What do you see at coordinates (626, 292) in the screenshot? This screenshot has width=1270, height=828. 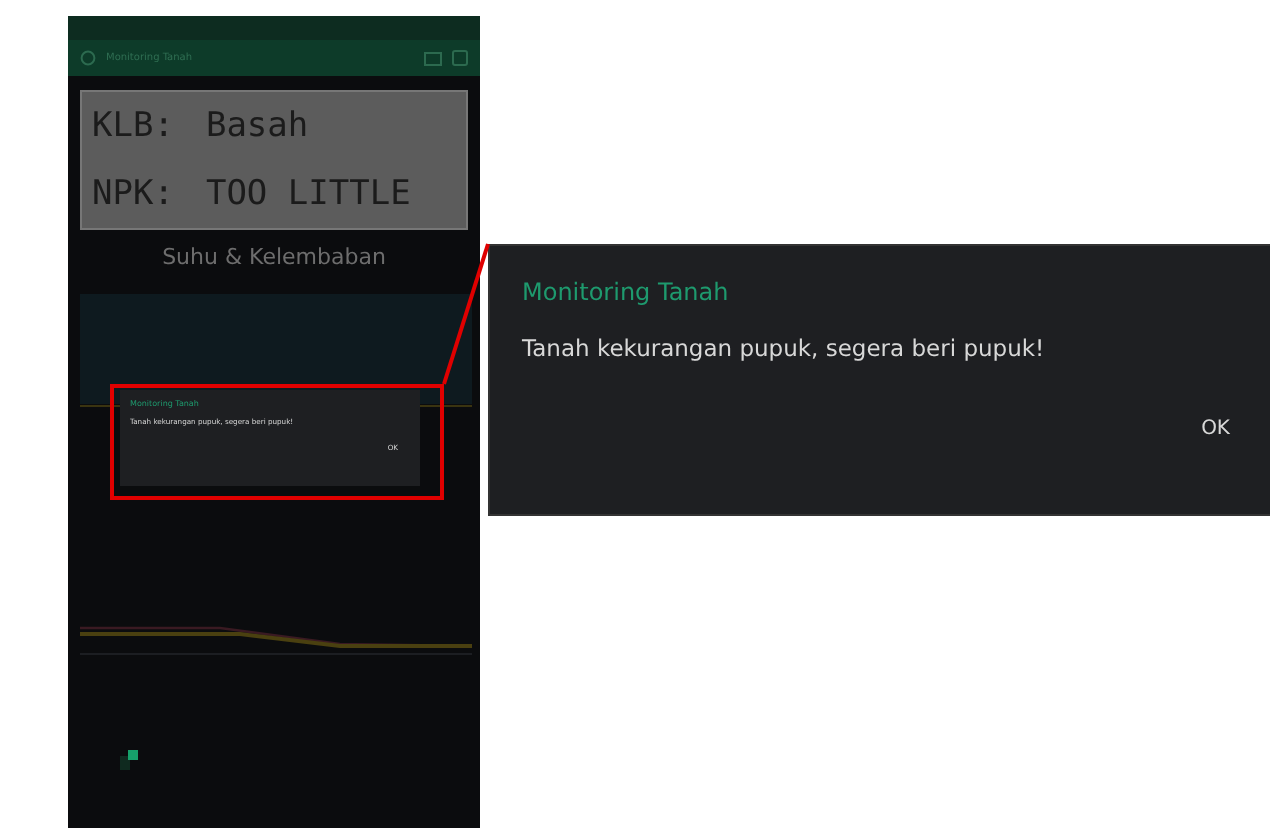 I see `dialog-title: Monitoring Tanah` at bounding box center [626, 292].